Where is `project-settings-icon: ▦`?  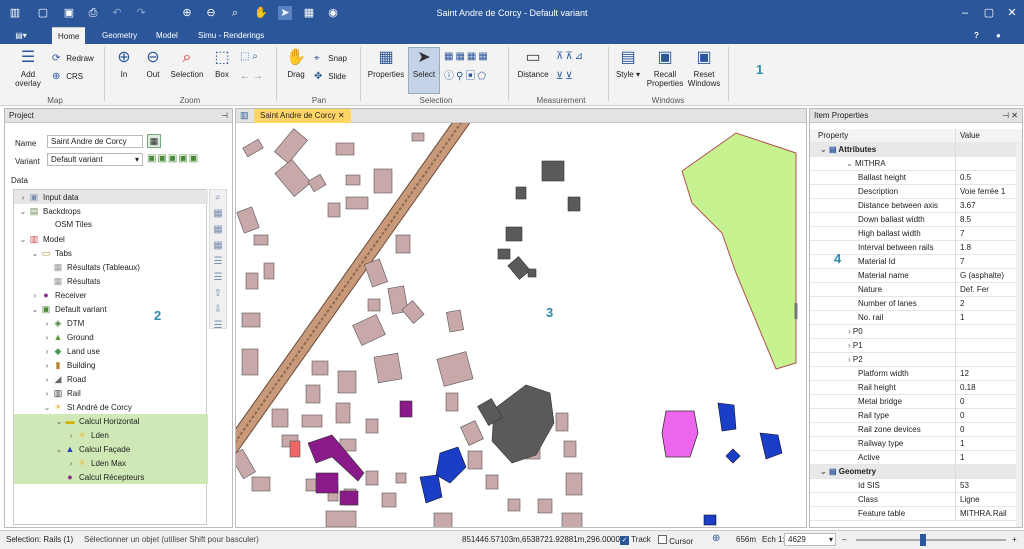
project-settings-icon: ▦ is located at coordinates (154, 141).